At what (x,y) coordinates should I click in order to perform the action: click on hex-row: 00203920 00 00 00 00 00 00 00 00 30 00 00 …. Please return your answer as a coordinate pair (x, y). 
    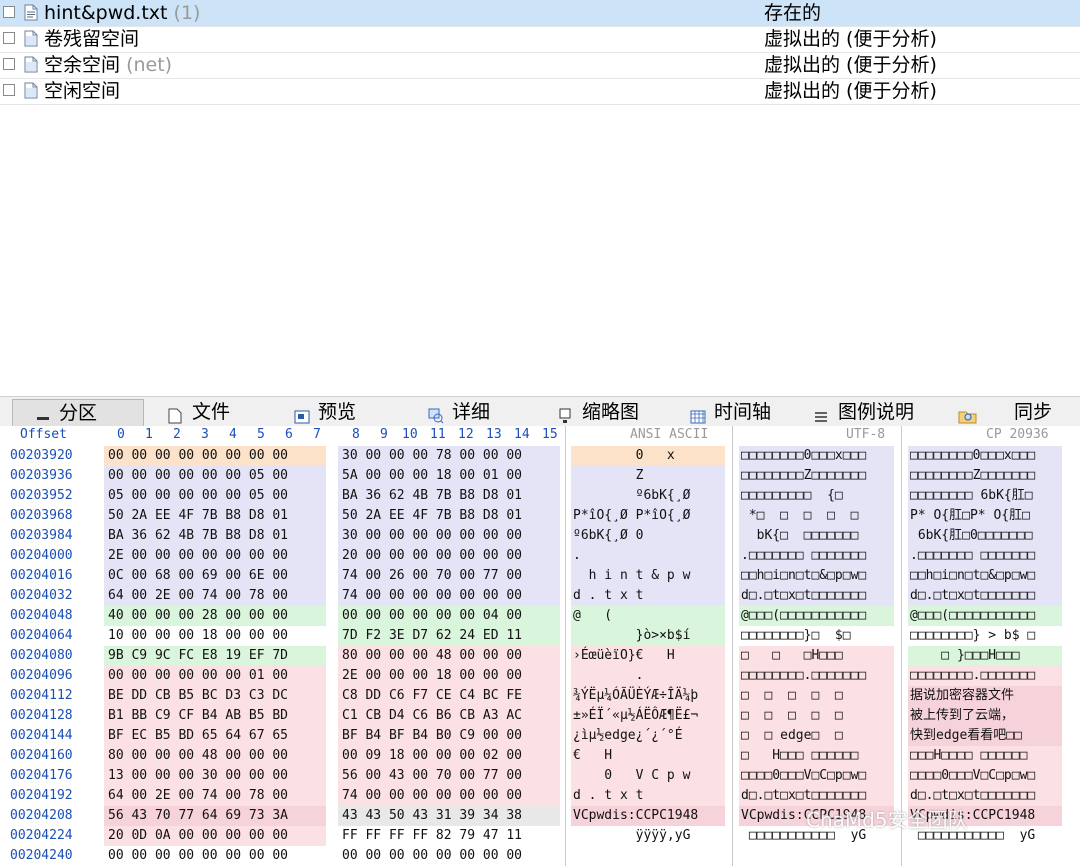
    Looking at the image, I should click on (540, 456).